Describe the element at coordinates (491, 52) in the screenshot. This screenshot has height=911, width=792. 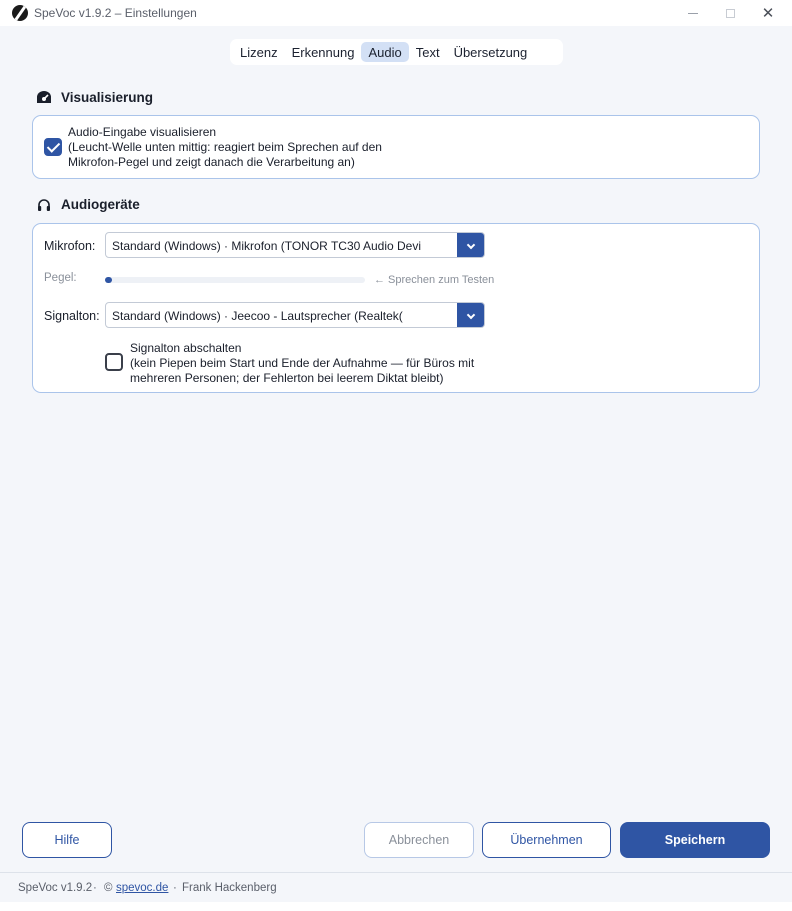
I see `tab-uebersetzung: Übersetzung` at that location.